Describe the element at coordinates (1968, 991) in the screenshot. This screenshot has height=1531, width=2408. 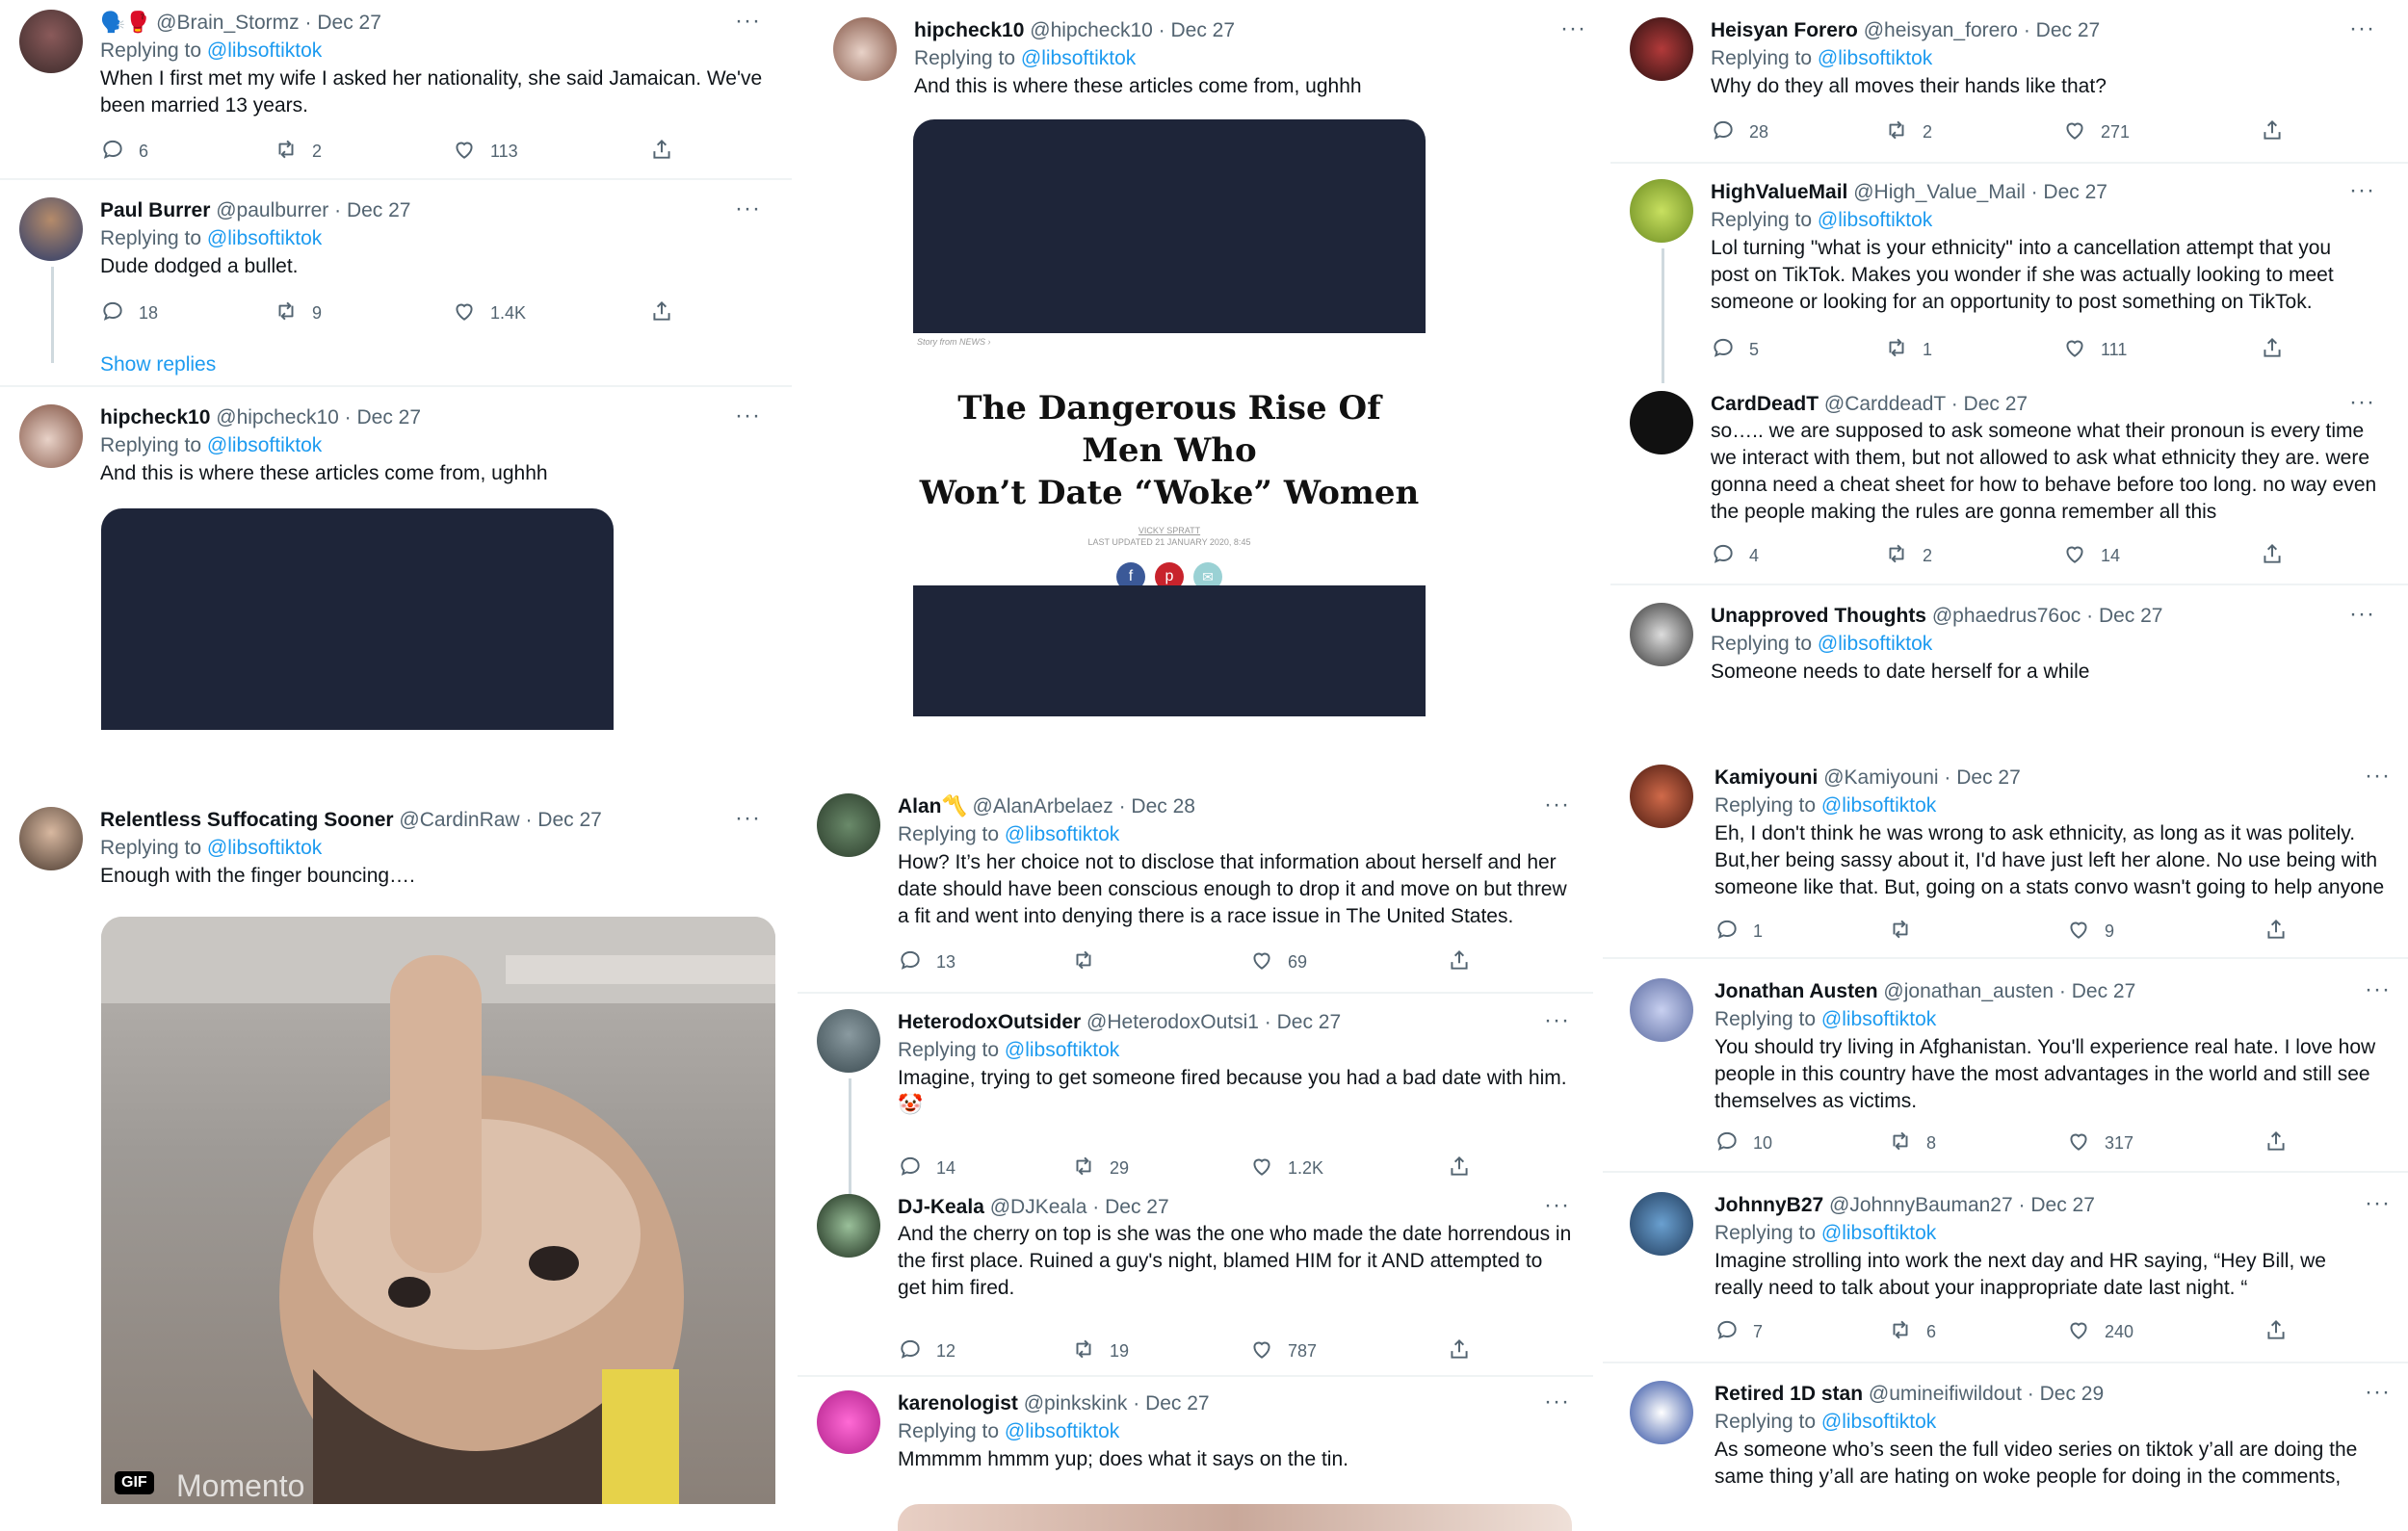
I see `handle: @jonathan_austen` at that location.